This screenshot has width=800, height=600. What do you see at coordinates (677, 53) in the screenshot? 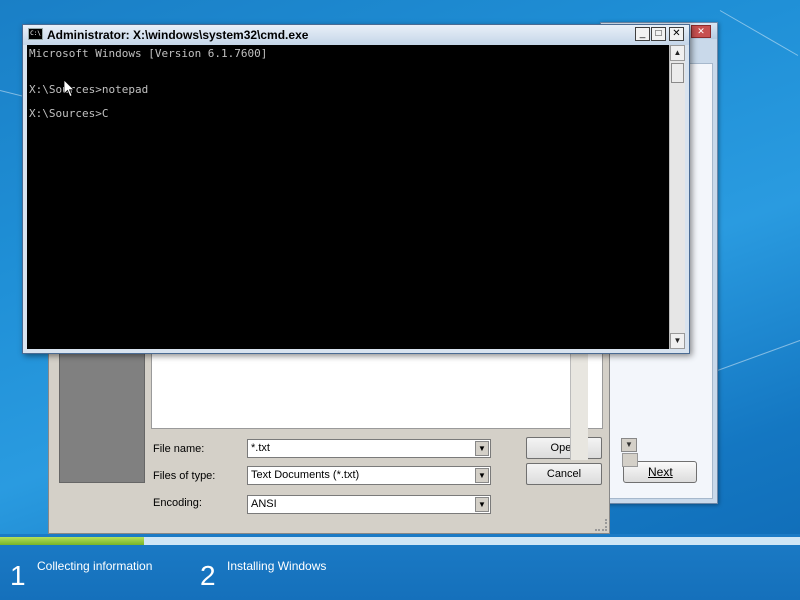
I see `scroll-up-icon: ▲` at bounding box center [677, 53].